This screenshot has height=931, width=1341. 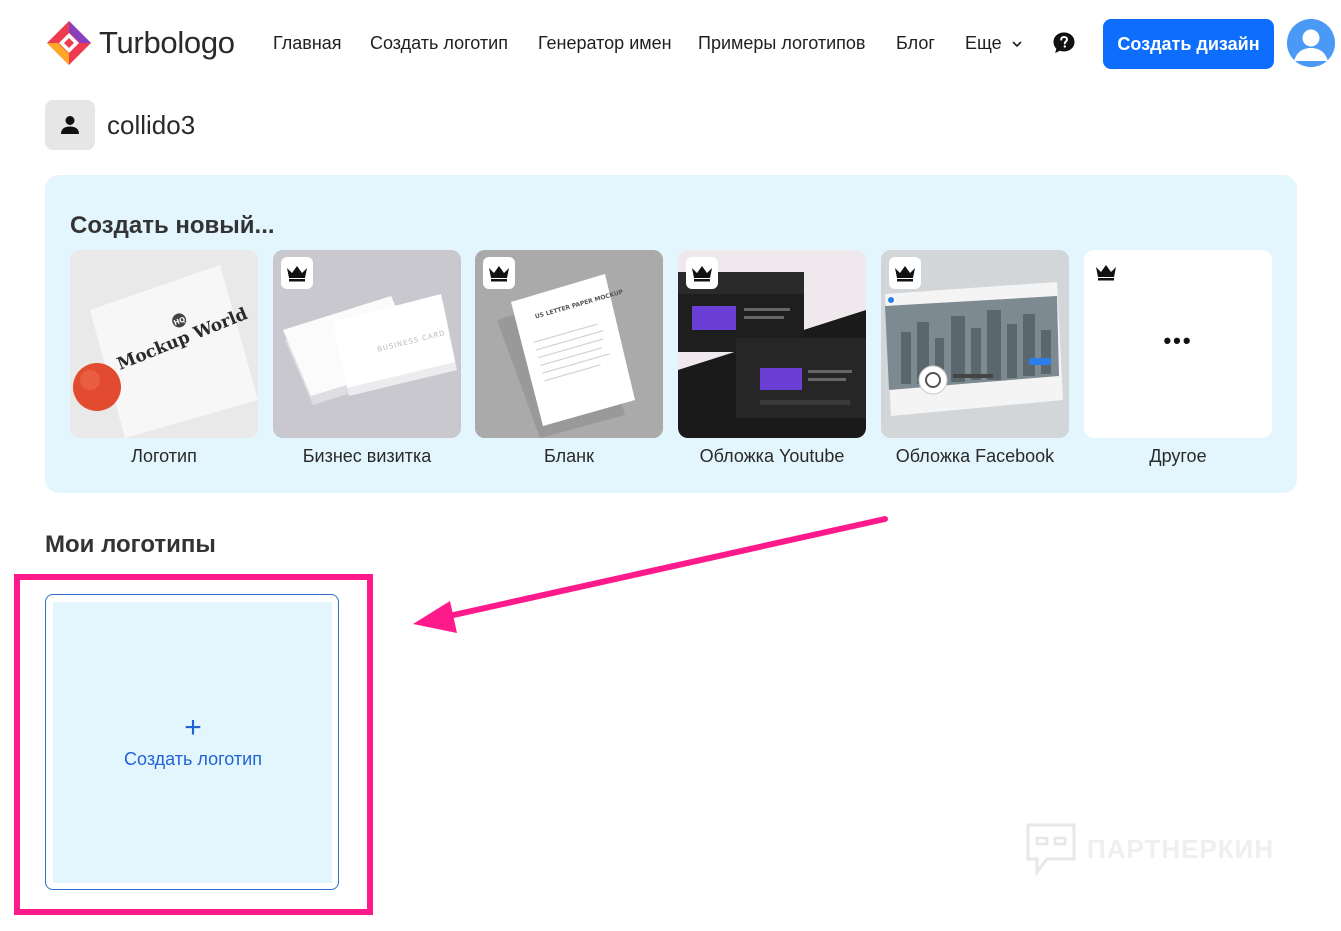 What do you see at coordinates (1064, 43) in the screenshot?
I see `question-bubble-icon` at bounding box center [1064, 43].